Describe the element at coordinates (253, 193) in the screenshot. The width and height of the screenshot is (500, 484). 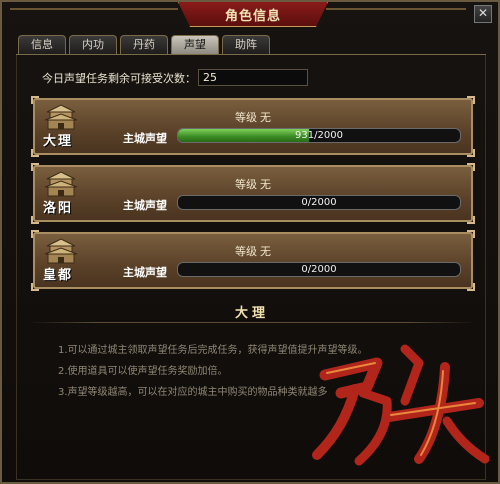
I see `city-panel-luoyang: 洛阳 等级无 主城声望 0/2000` at that location.